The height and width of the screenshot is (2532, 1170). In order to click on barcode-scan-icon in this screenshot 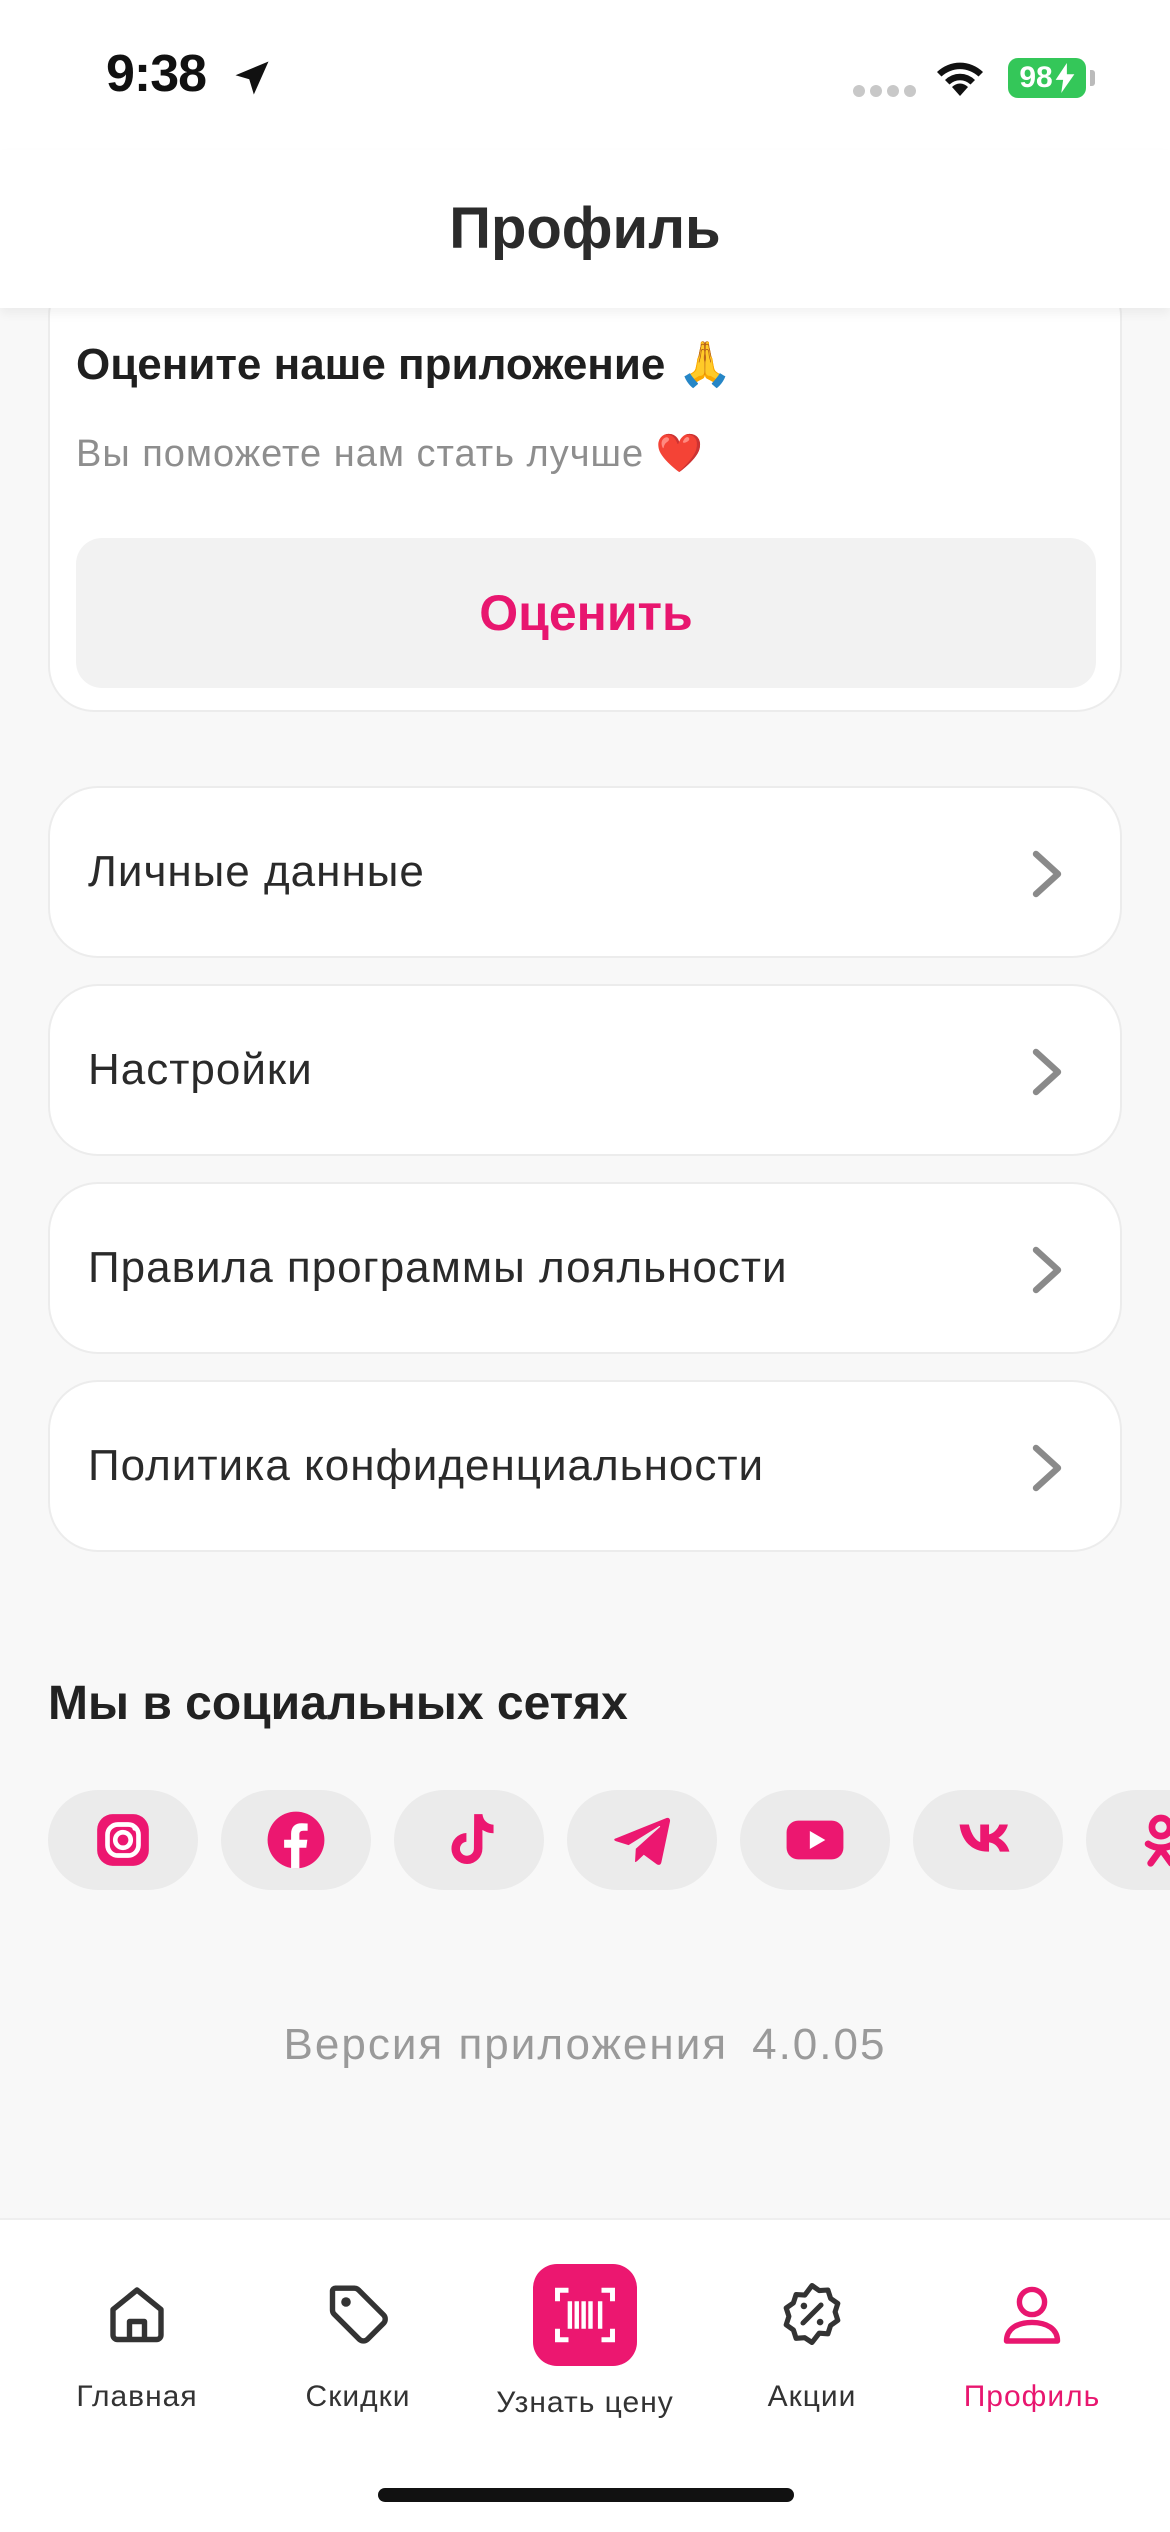, I will do `click(585, 2315)`.